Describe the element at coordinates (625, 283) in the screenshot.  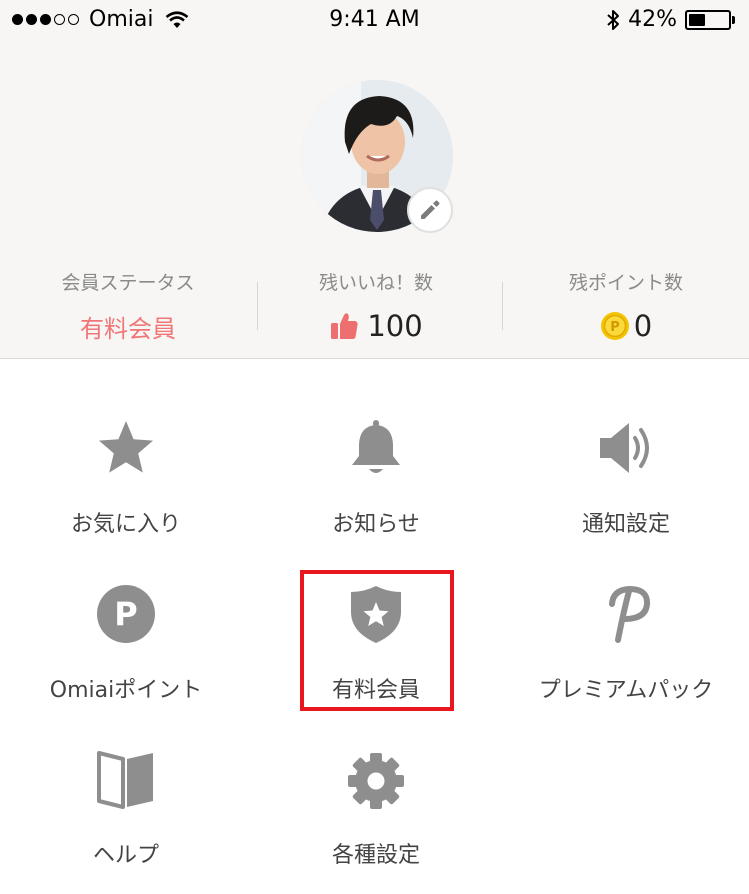
I see `stat-label: 残ポイント数` at that location.